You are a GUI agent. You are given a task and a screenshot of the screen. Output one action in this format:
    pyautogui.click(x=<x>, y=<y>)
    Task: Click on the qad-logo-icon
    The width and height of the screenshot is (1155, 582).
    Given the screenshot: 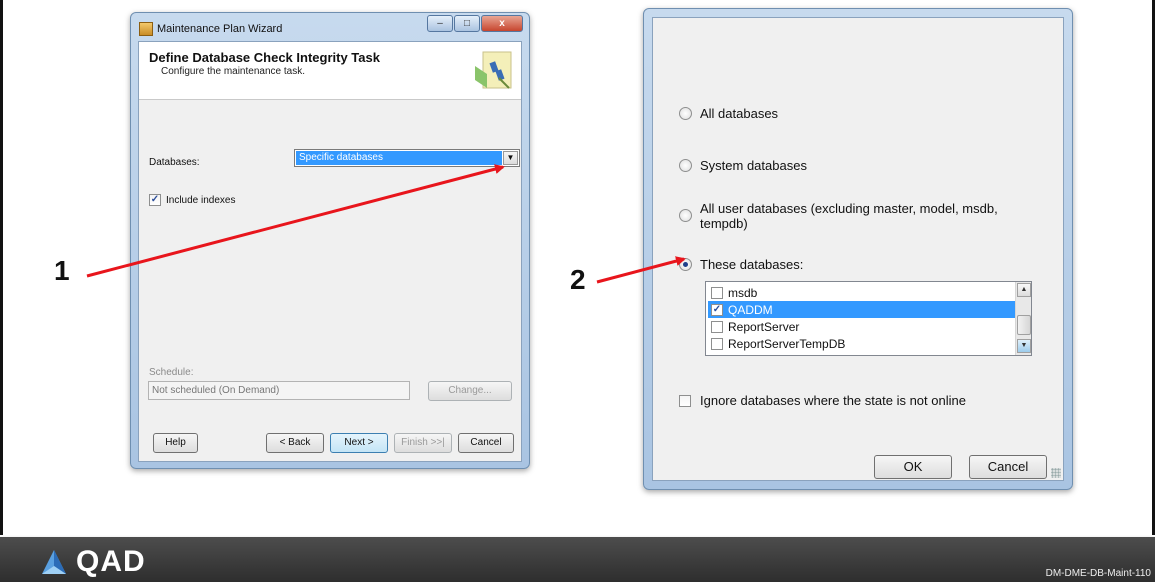 What is the action you would take?
    pyautogui.click(x=54, y=562)
    